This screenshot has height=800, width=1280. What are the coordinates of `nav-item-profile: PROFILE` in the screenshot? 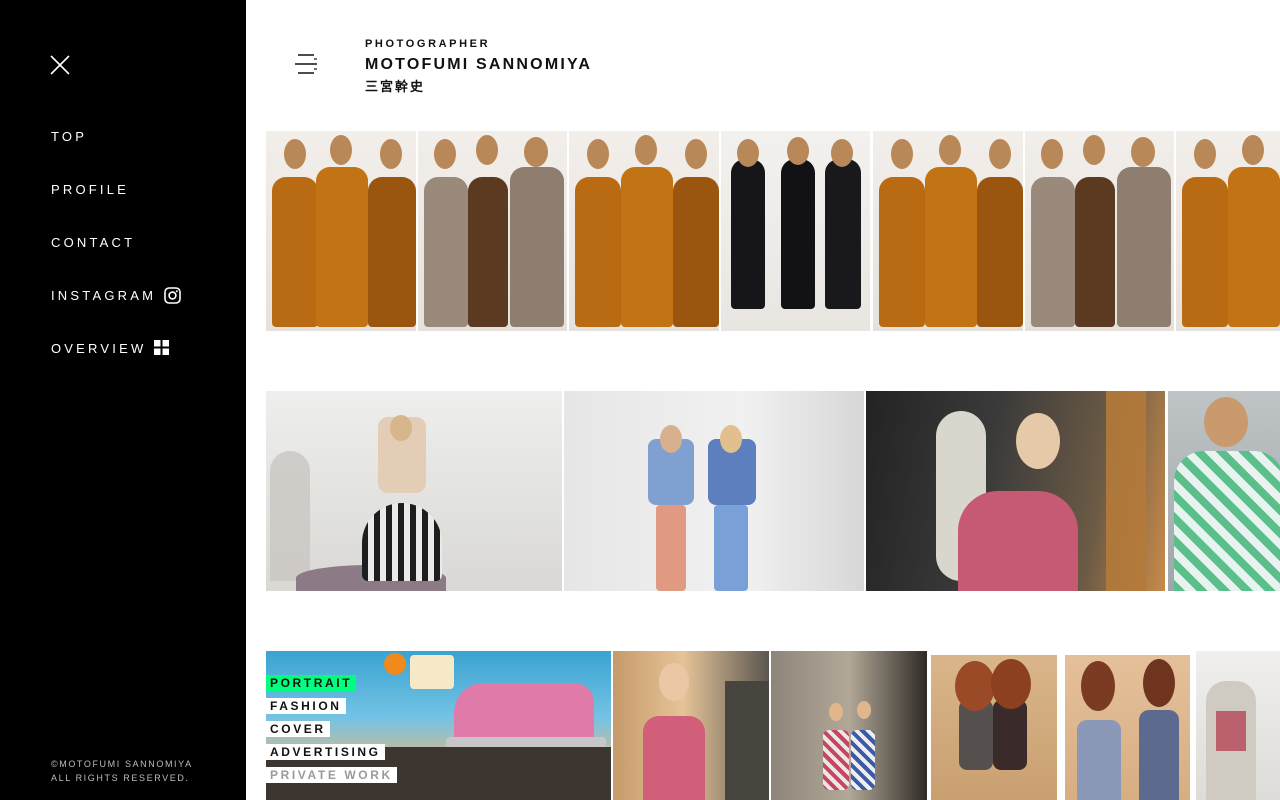 It's located at (115, 207).